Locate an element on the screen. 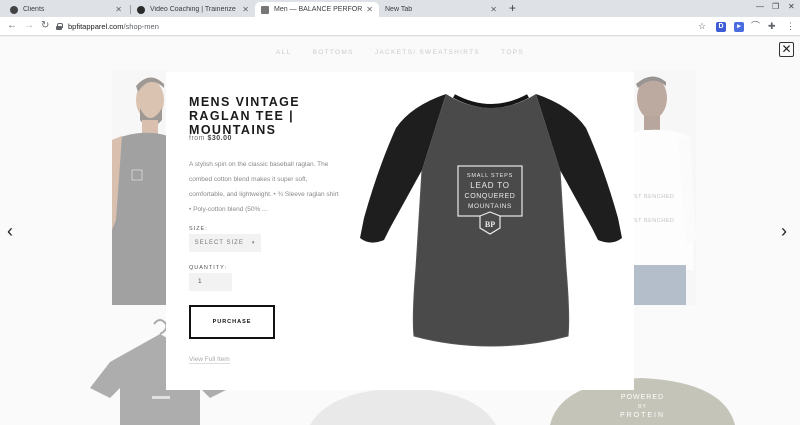 Image resolution: width=800 pixels, height=425 pixels. sweatshirt-photo is located at coordinates (403, 406).